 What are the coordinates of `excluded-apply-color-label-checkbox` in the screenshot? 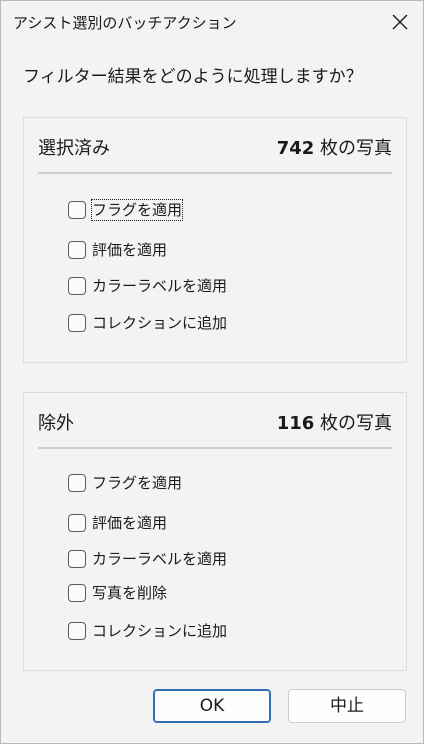 It's located at (77, 559).